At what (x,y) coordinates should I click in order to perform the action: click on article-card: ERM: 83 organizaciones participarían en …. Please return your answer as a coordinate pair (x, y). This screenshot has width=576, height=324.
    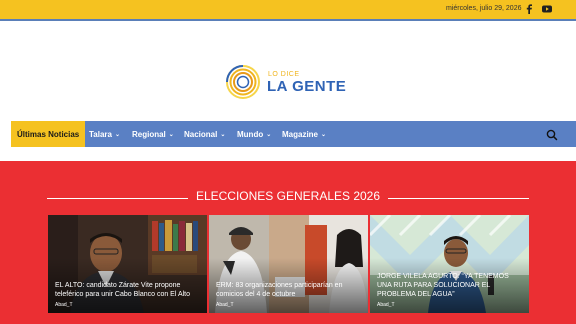
    Looking at the image, I should click on (288, 264).